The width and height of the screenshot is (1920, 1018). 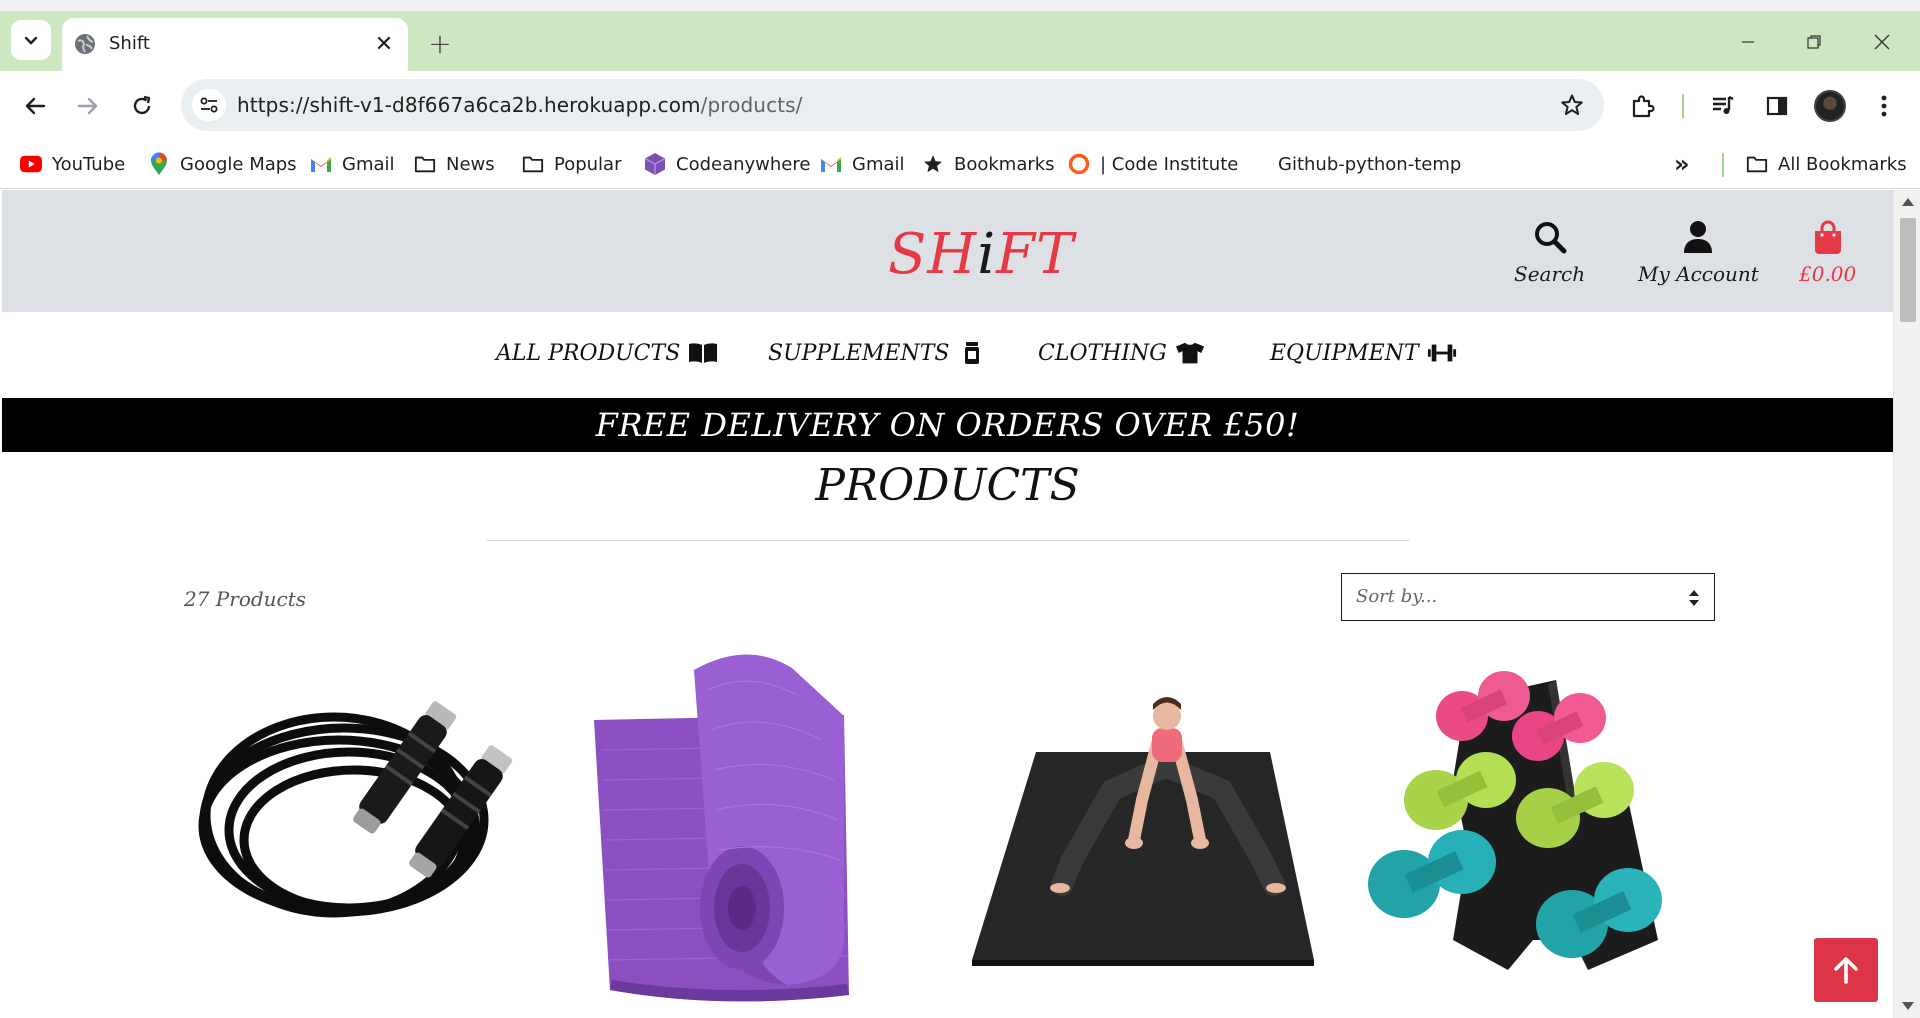 I want to click on search-label: Search, so click(x=1550, y=274).